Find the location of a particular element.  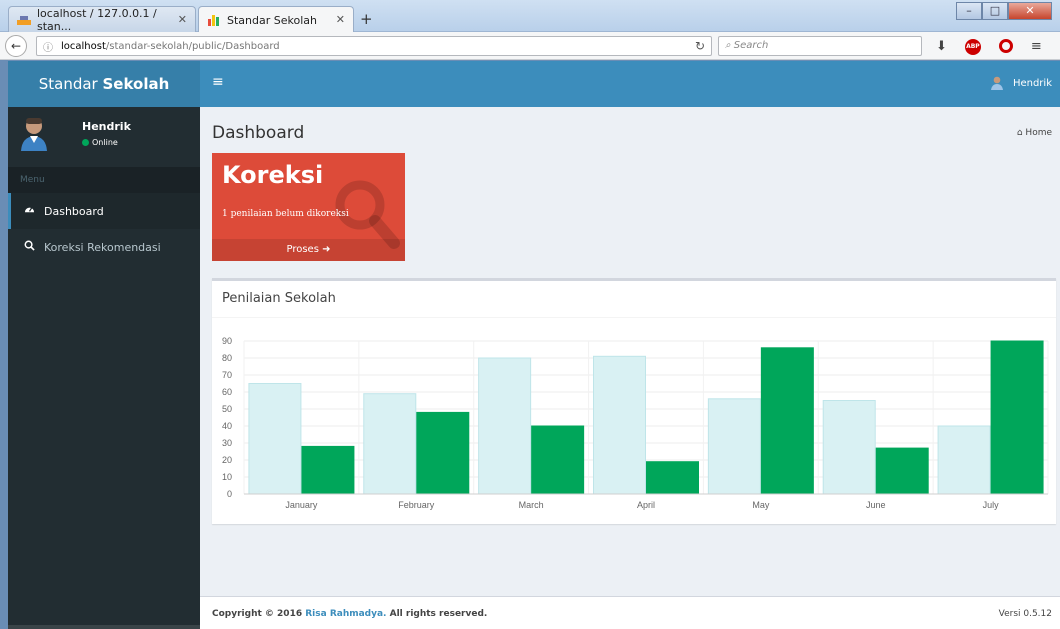

copyright-prefix: Copyright © 2016 is located at coordinates (259, 614).